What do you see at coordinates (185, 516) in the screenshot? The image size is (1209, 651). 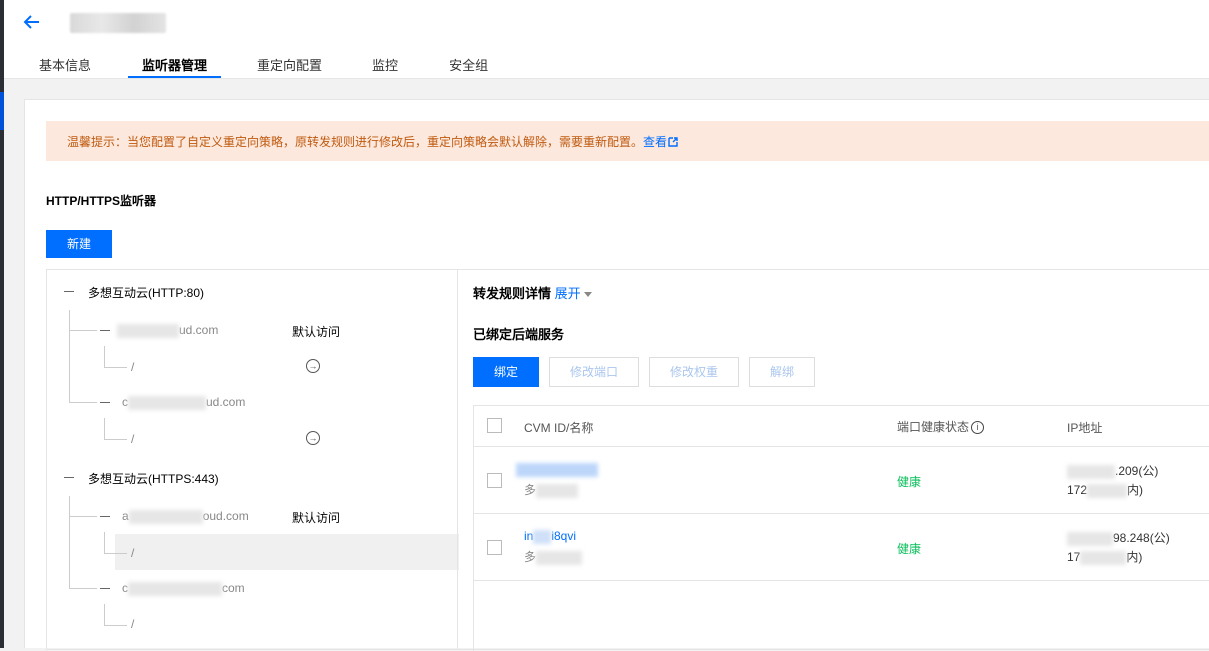 I see `domain-item: a oud.com` at bounding box center [185, 516].